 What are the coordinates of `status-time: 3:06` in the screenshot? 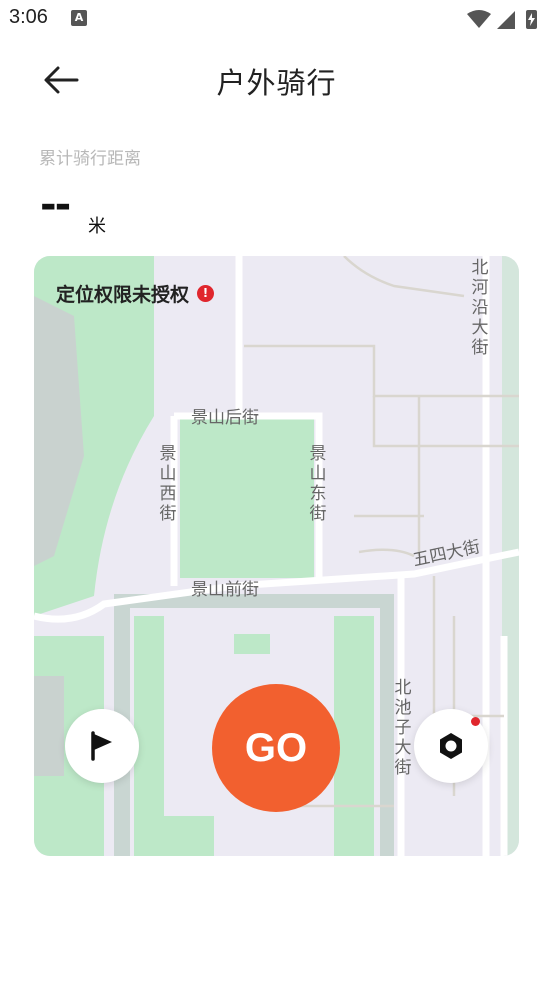 It's located at (28, 17).